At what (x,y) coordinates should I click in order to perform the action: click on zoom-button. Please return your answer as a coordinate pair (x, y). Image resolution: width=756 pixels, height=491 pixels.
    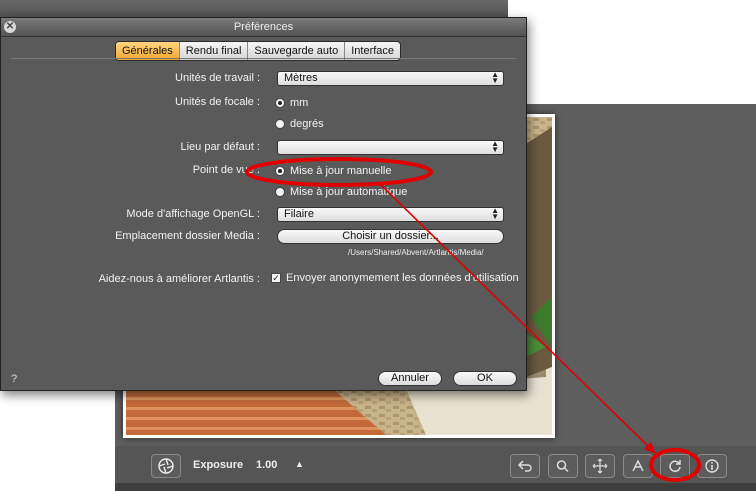
    Looking at the image, I should click on (563, 466).